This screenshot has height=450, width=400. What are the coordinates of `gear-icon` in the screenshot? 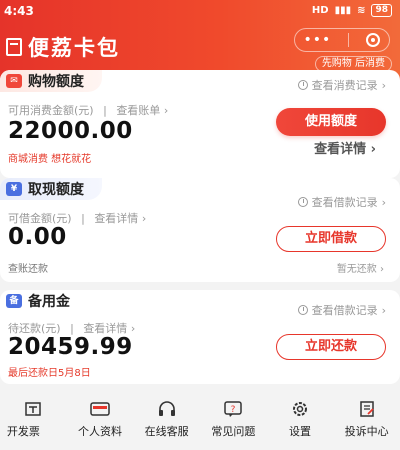 It's located at (300, 409).